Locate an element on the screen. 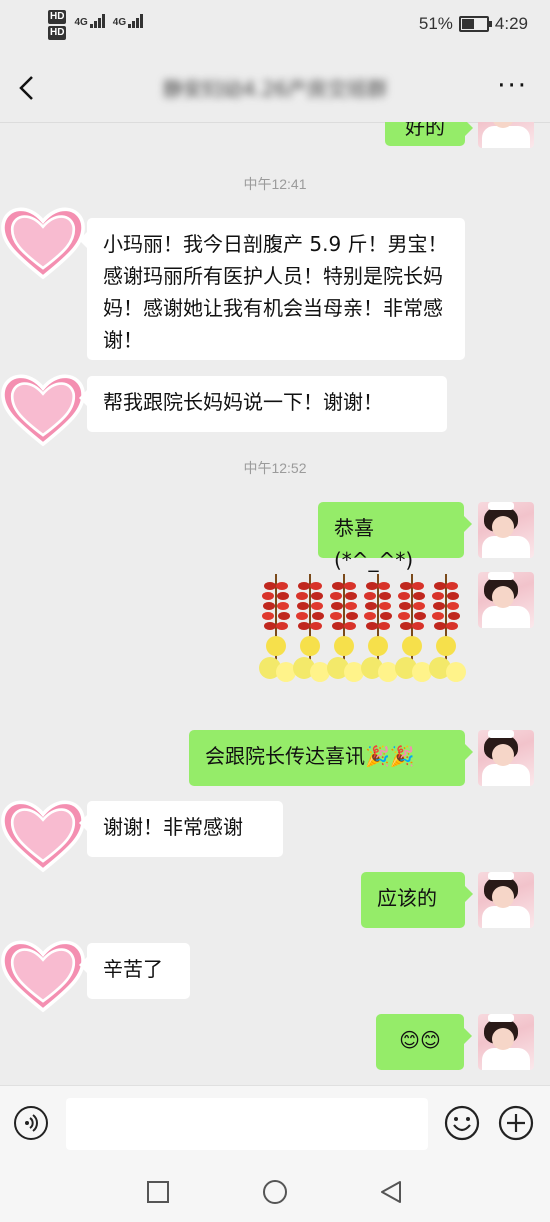  message-bubble-outgoing: 会跟院长传达喜讯🎉🎉 is located at coordinates (331, 758).